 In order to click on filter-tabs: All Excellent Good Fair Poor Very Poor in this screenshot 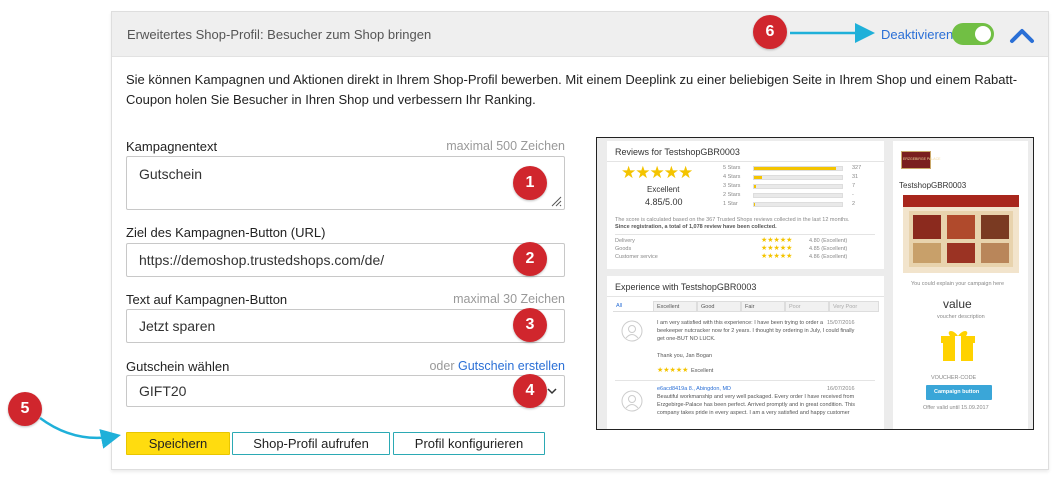, I will do `click(746, 306)`.